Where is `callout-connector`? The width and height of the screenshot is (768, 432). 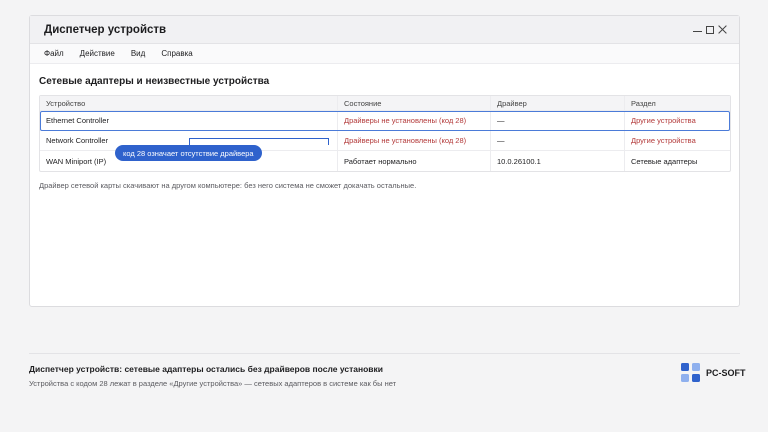 callout-connector is located at coordinates (259, 141).